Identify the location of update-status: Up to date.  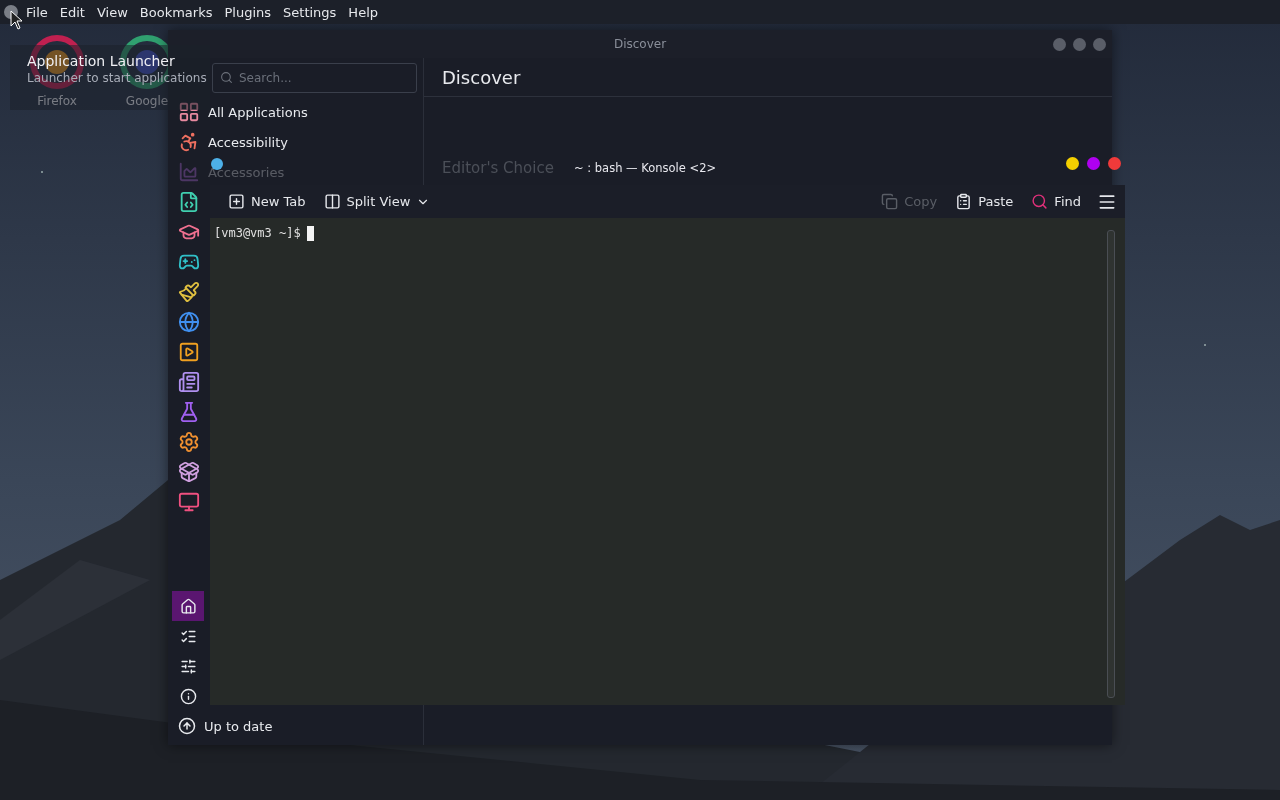
(238, 726).